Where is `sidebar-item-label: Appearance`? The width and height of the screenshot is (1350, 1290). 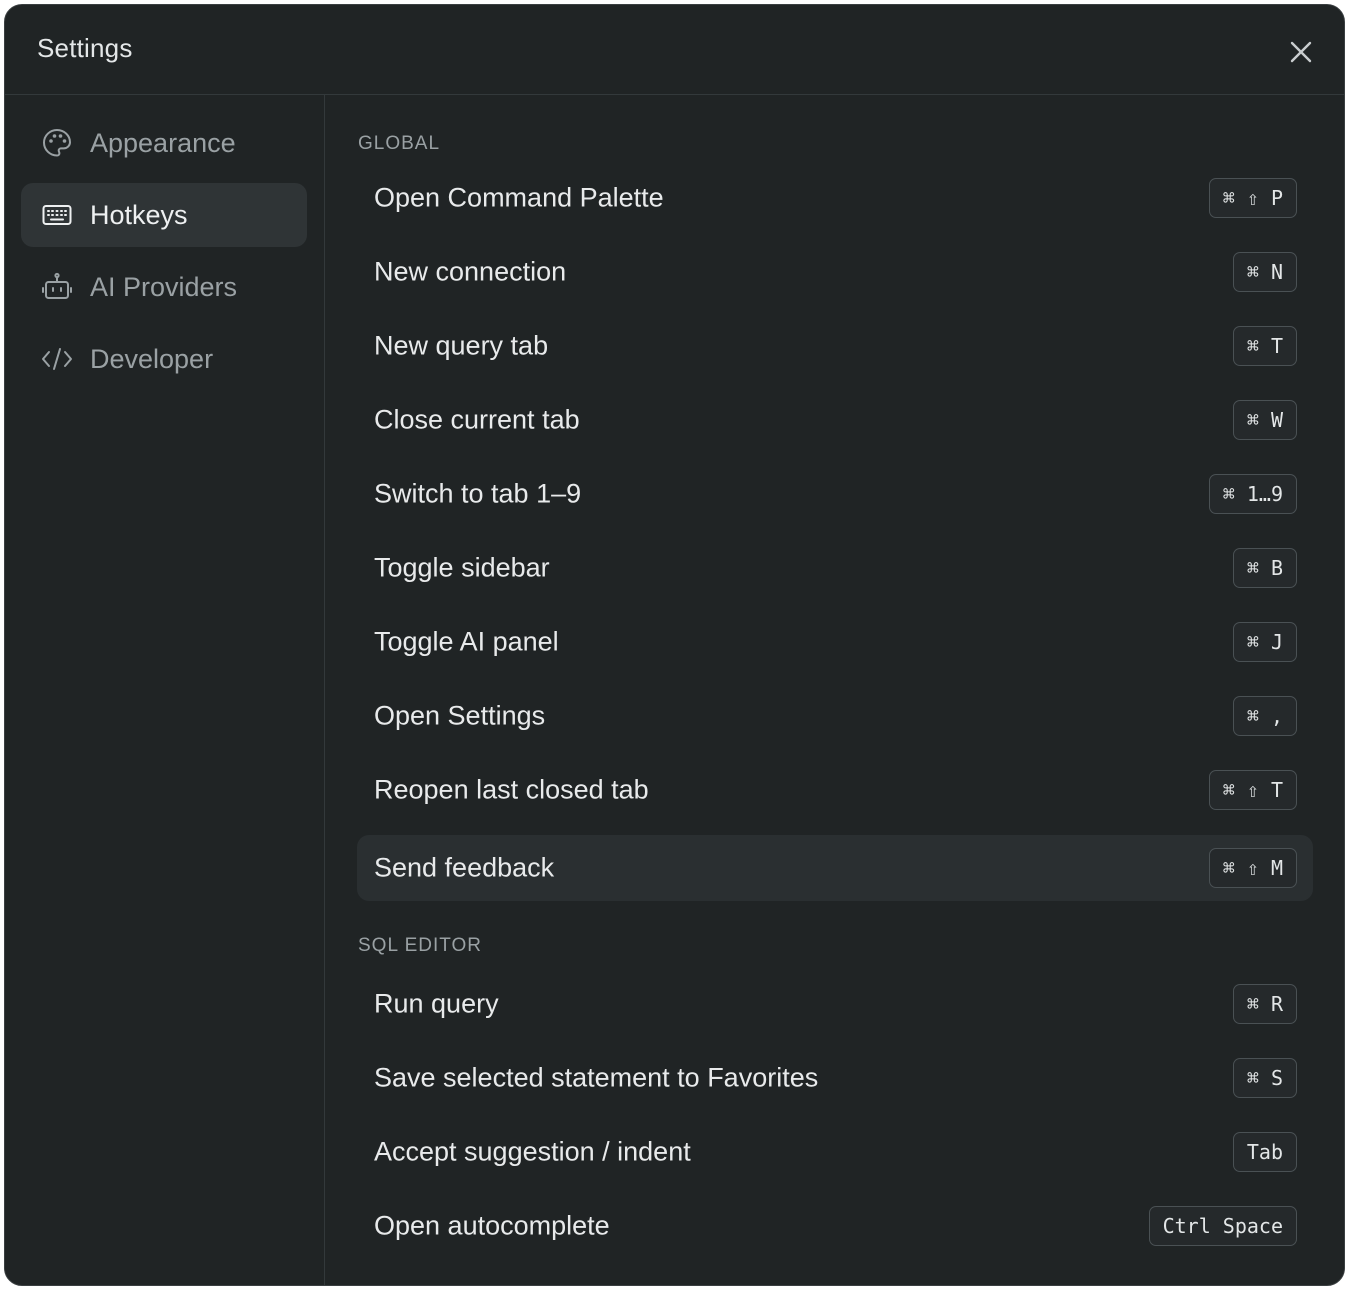 sidebar-item-label: Appearance is located at coordinates (163, 142).